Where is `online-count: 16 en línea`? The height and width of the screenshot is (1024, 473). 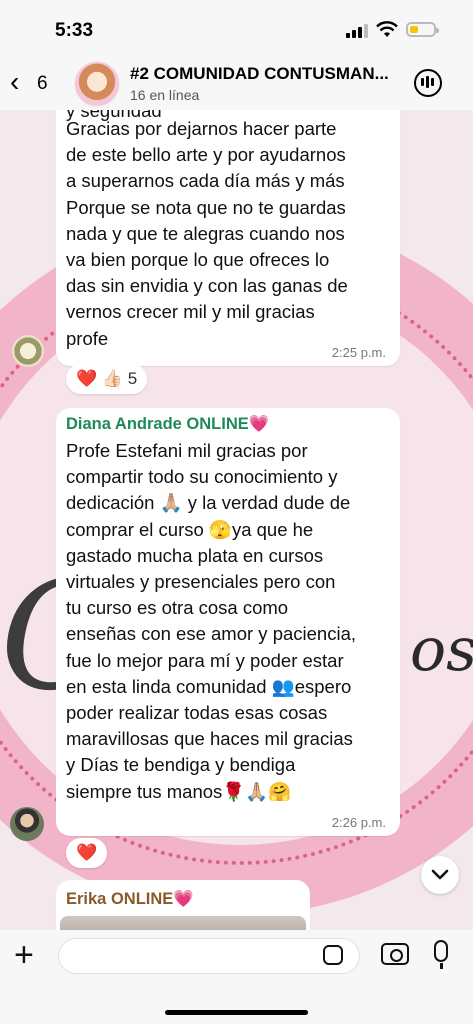
online-count: 16 en línea is located at coordinates (165, 95).